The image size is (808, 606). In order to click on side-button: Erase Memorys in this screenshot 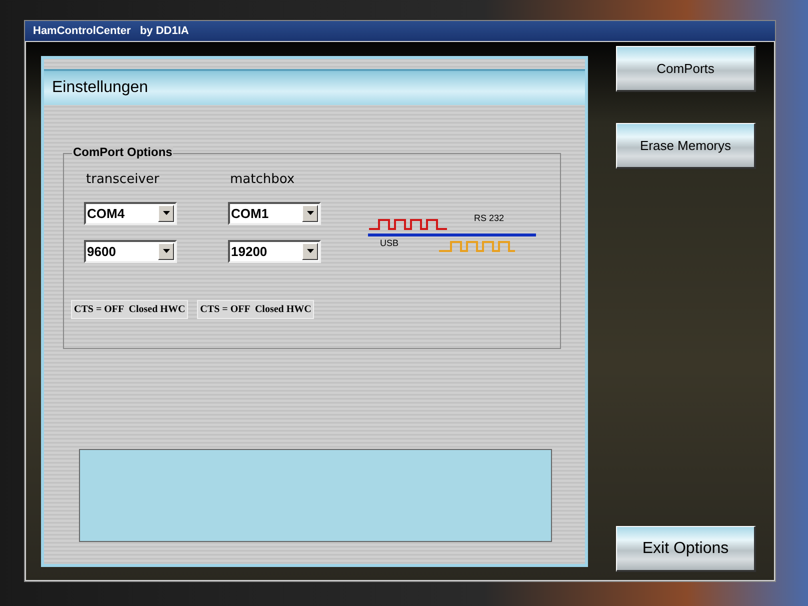, I will do `click(686, 146)`.